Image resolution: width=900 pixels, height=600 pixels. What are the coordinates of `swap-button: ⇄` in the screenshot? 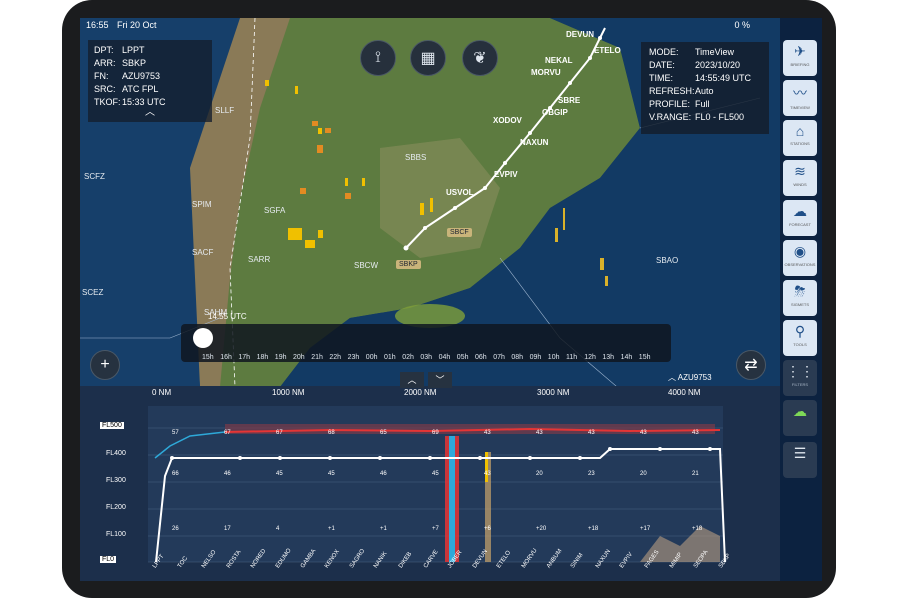 It's located at (751, 365).